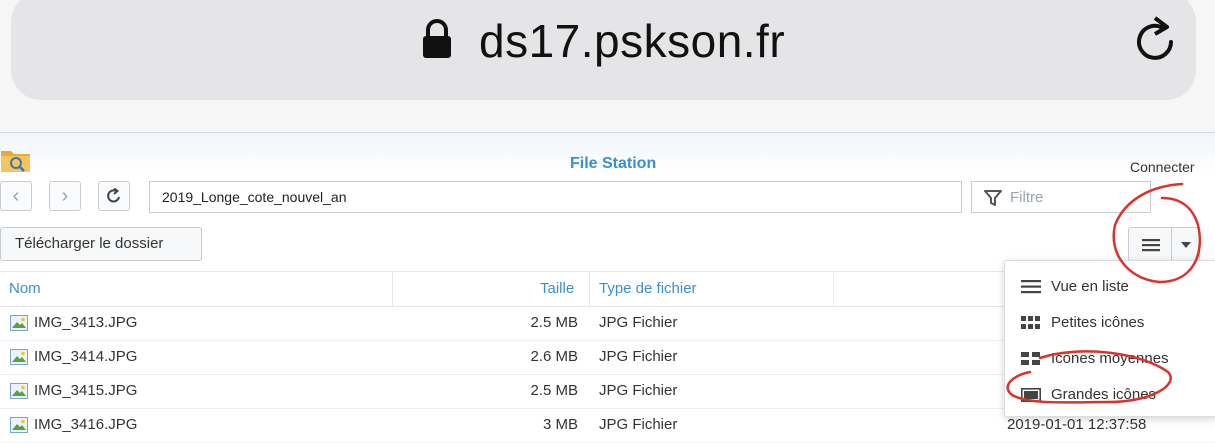 The height and width of the screenshot is (443, 1215). Describe the element at coordinates (560, 424) in the screenshot. I see `file-size: 3 MB` at that location.